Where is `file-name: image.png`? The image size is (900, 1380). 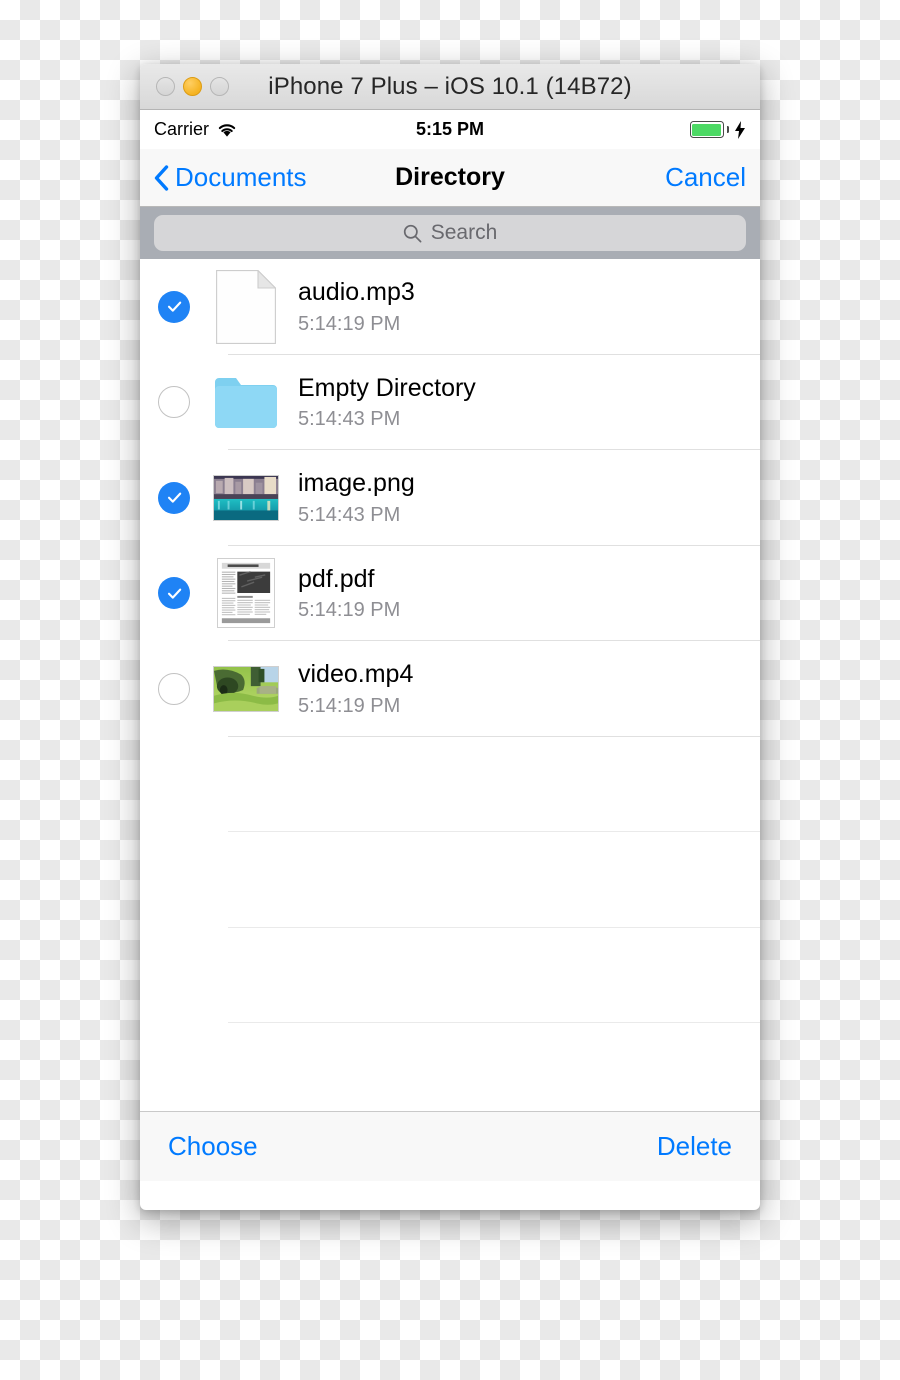 file-name: image.png is located at coordinates (356, 483).